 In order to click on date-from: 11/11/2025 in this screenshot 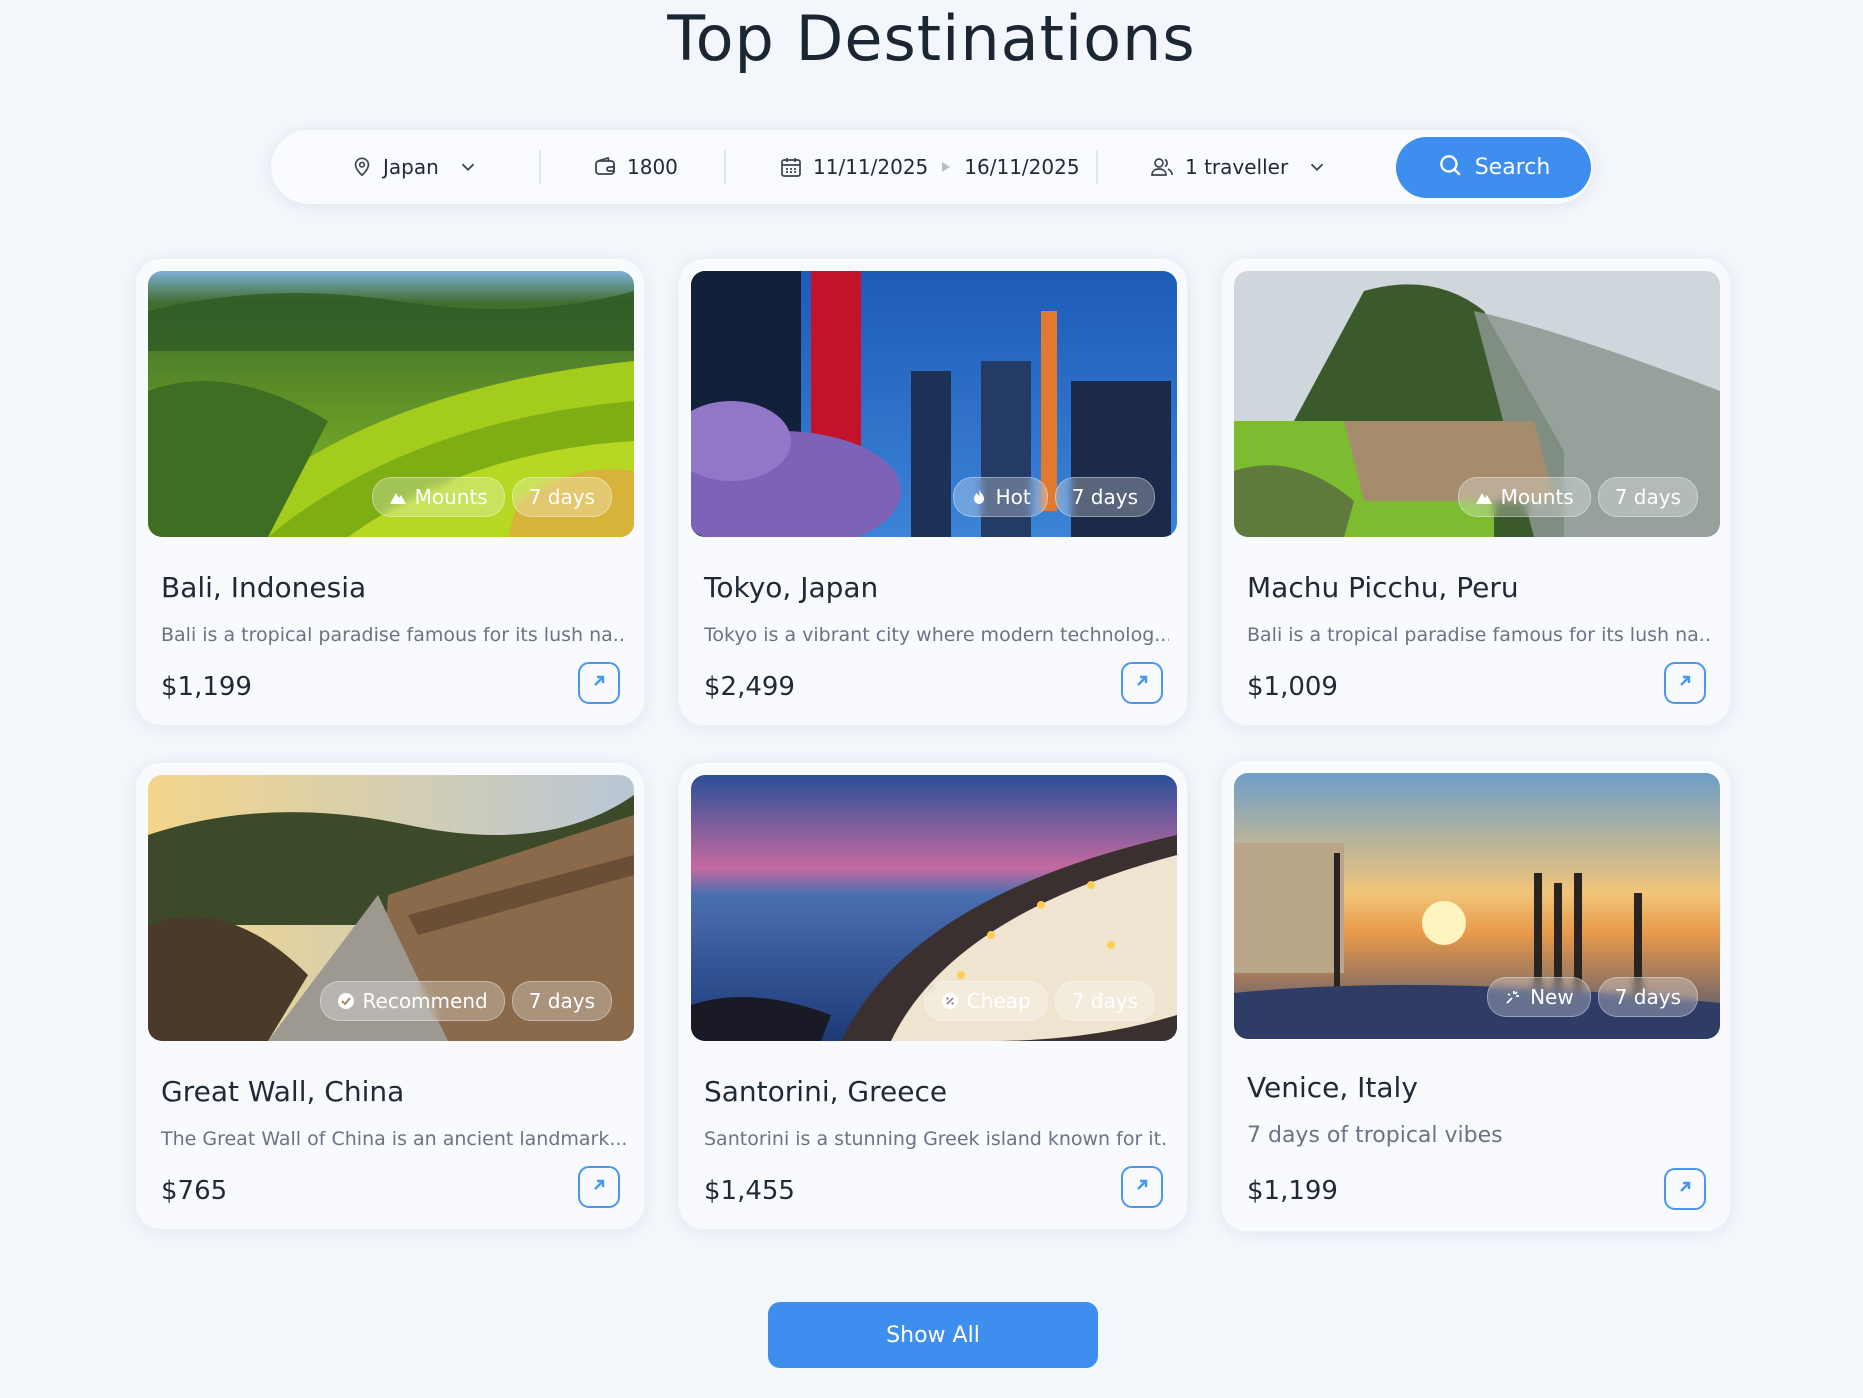, I will do `click(871, 167)`.